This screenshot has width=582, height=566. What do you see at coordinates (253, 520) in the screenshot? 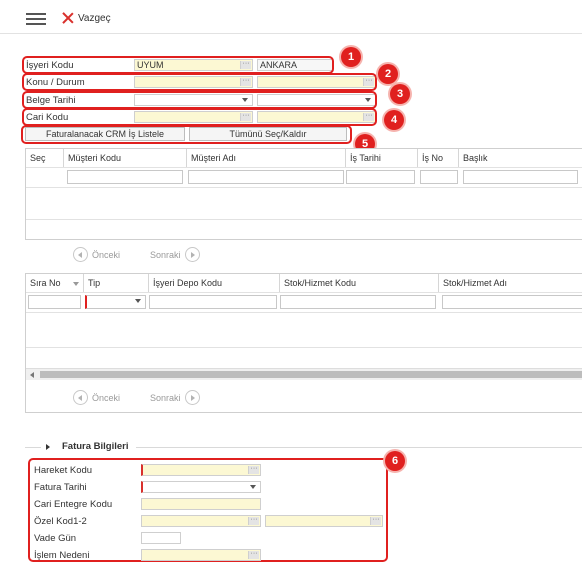
I see `ozel-kod1-lookup-icon: ···` at bounding box center [253, 520].